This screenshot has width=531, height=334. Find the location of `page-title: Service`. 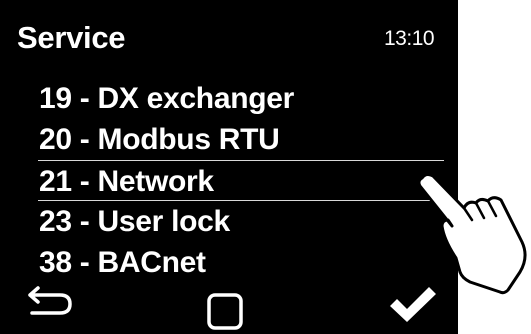

page-title: Service is located at coordinates (71, 37).